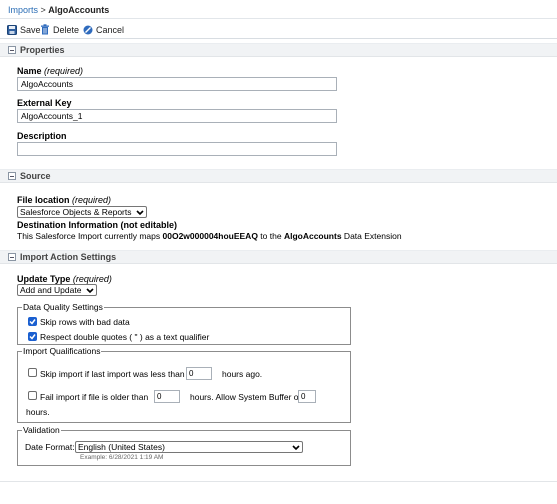 The width and height of the screenshot is (557, 504). I want to click on date-format-example: Example: 6/28/2021 1:19 AM, so click(122, 457).